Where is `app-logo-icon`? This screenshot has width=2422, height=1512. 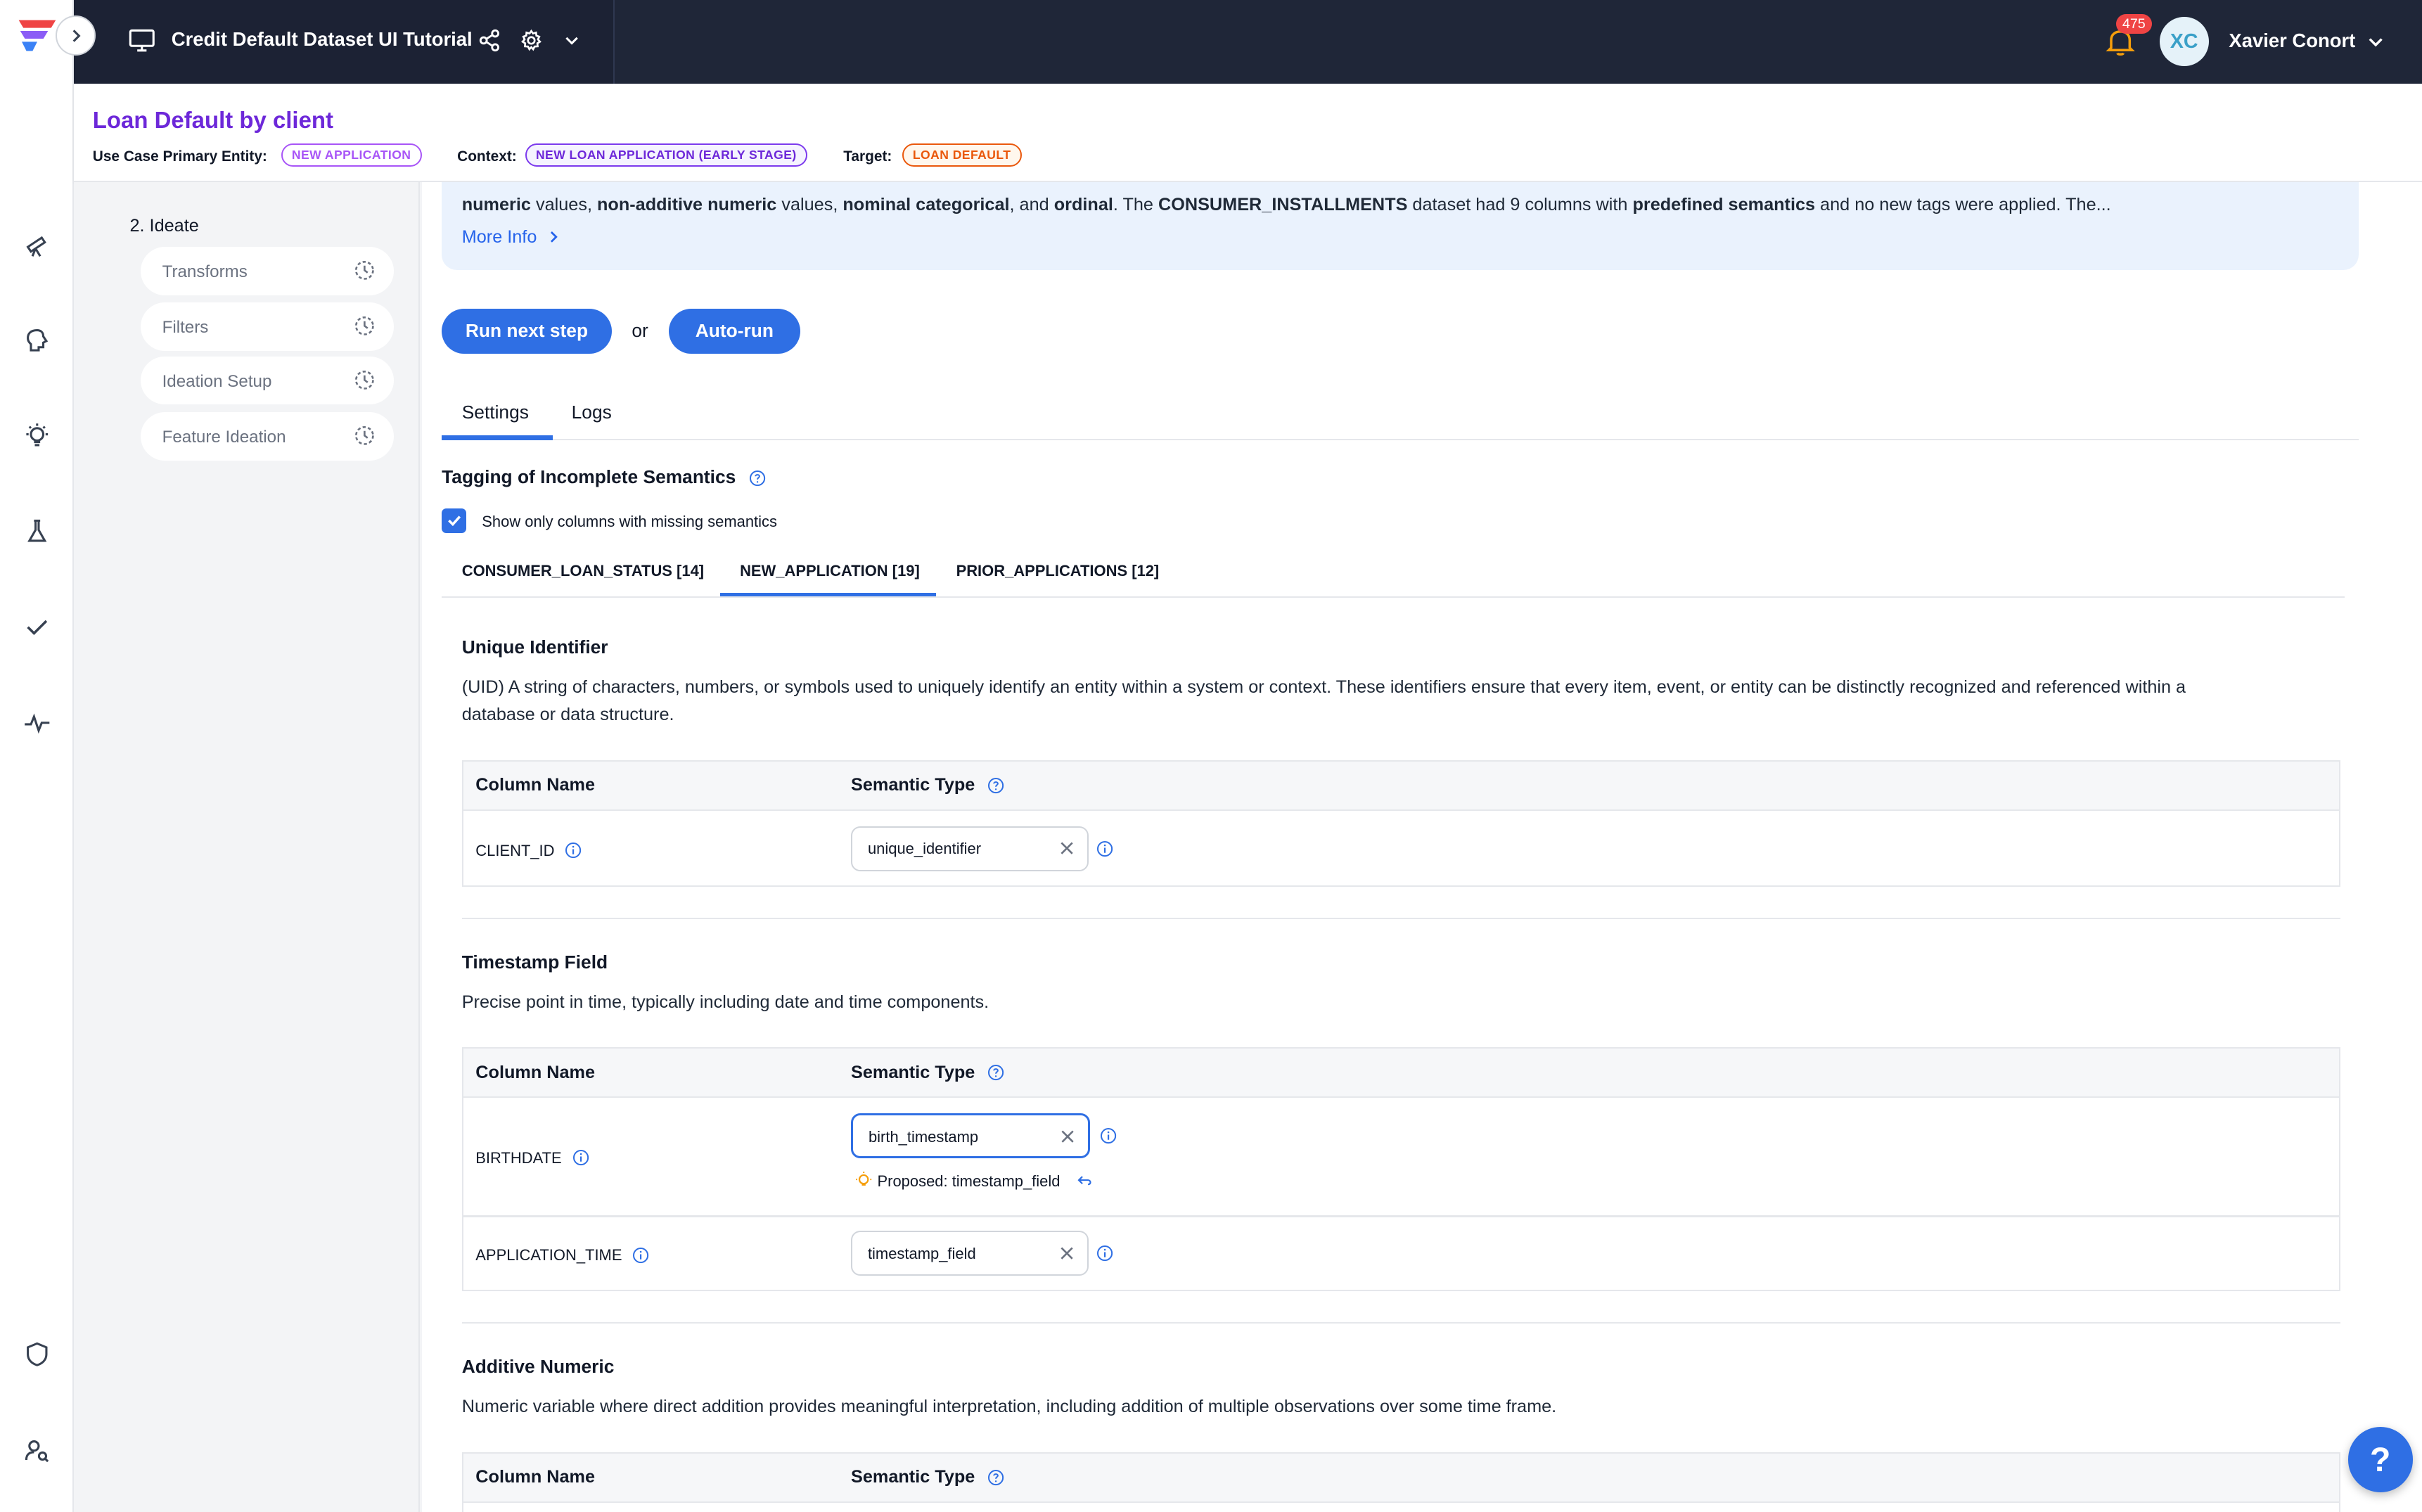 app-logo-icon is located at coordinates (37, 35).